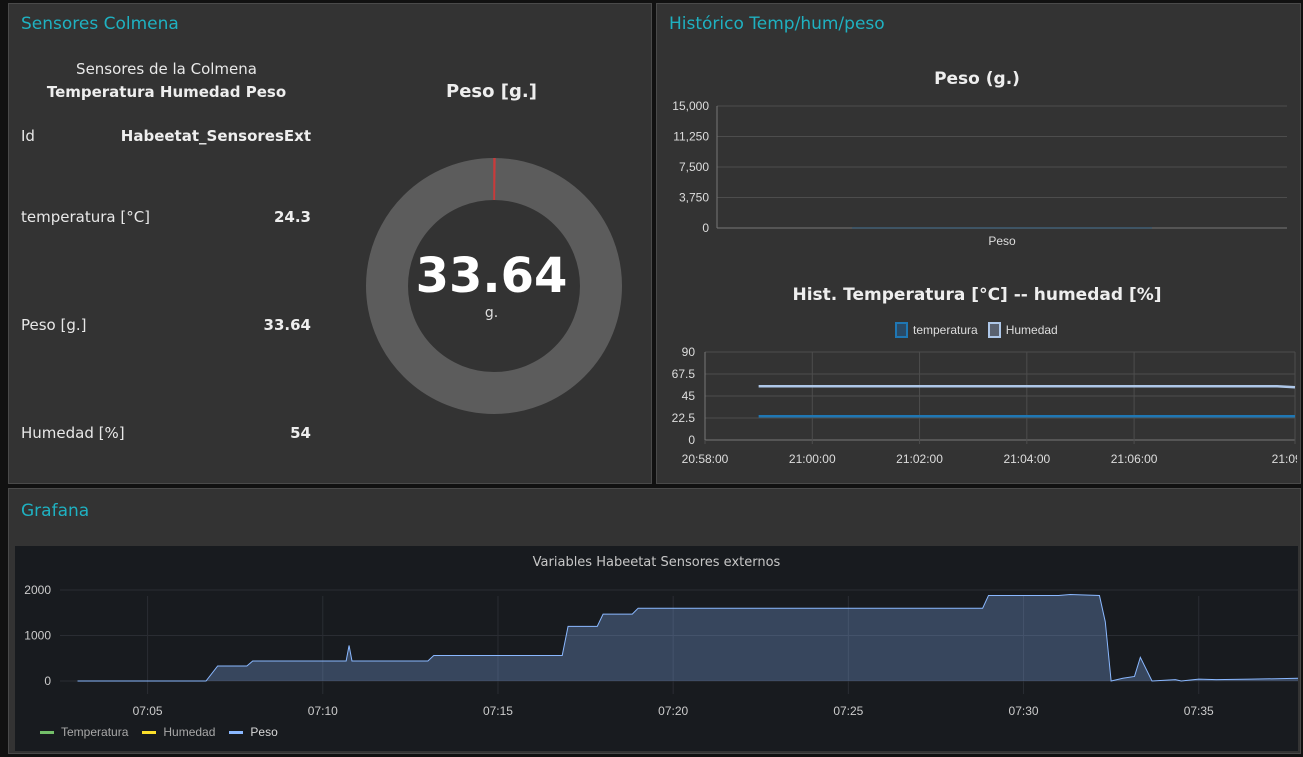  What do you see at coordinates (86, 217) in the screenshot?
I see `row-label-temperatura: temperatura [°C]` at bounding box center [86, 217].